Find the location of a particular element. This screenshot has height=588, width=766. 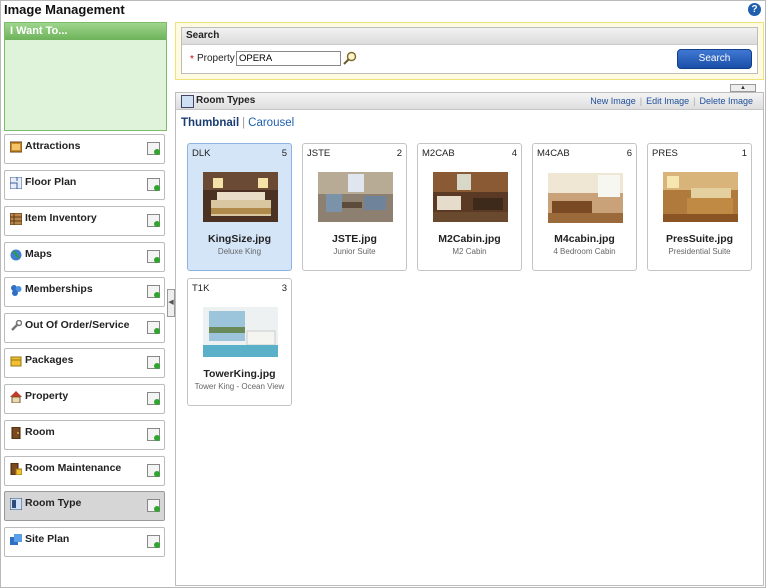

room-type-code: JSTE is located at coordinates (319, 153).